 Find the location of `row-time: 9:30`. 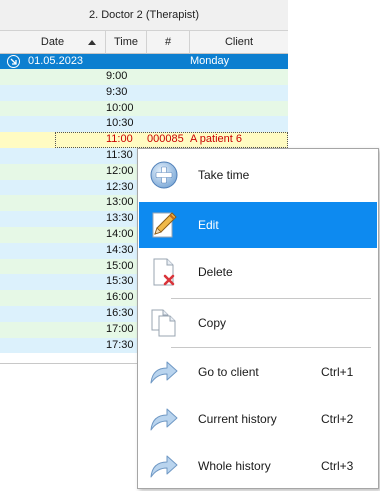

row-time: 9:30 is located at coordinates (117, 91).